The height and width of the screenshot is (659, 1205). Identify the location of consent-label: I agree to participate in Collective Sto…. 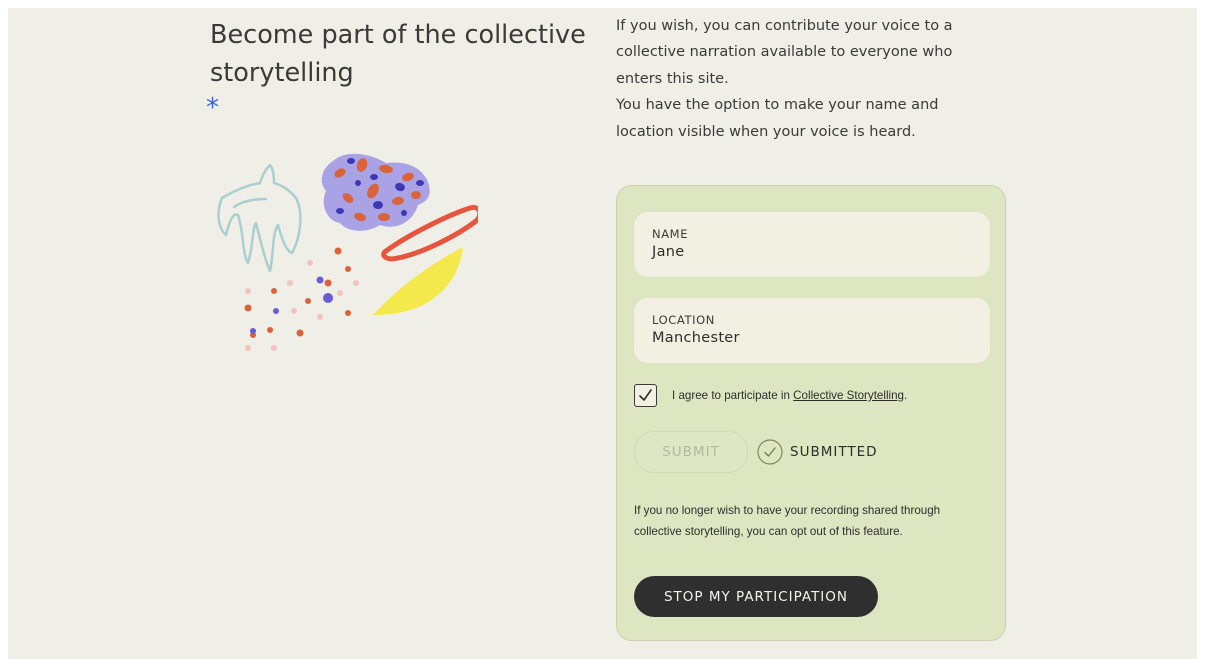
(789, 395).